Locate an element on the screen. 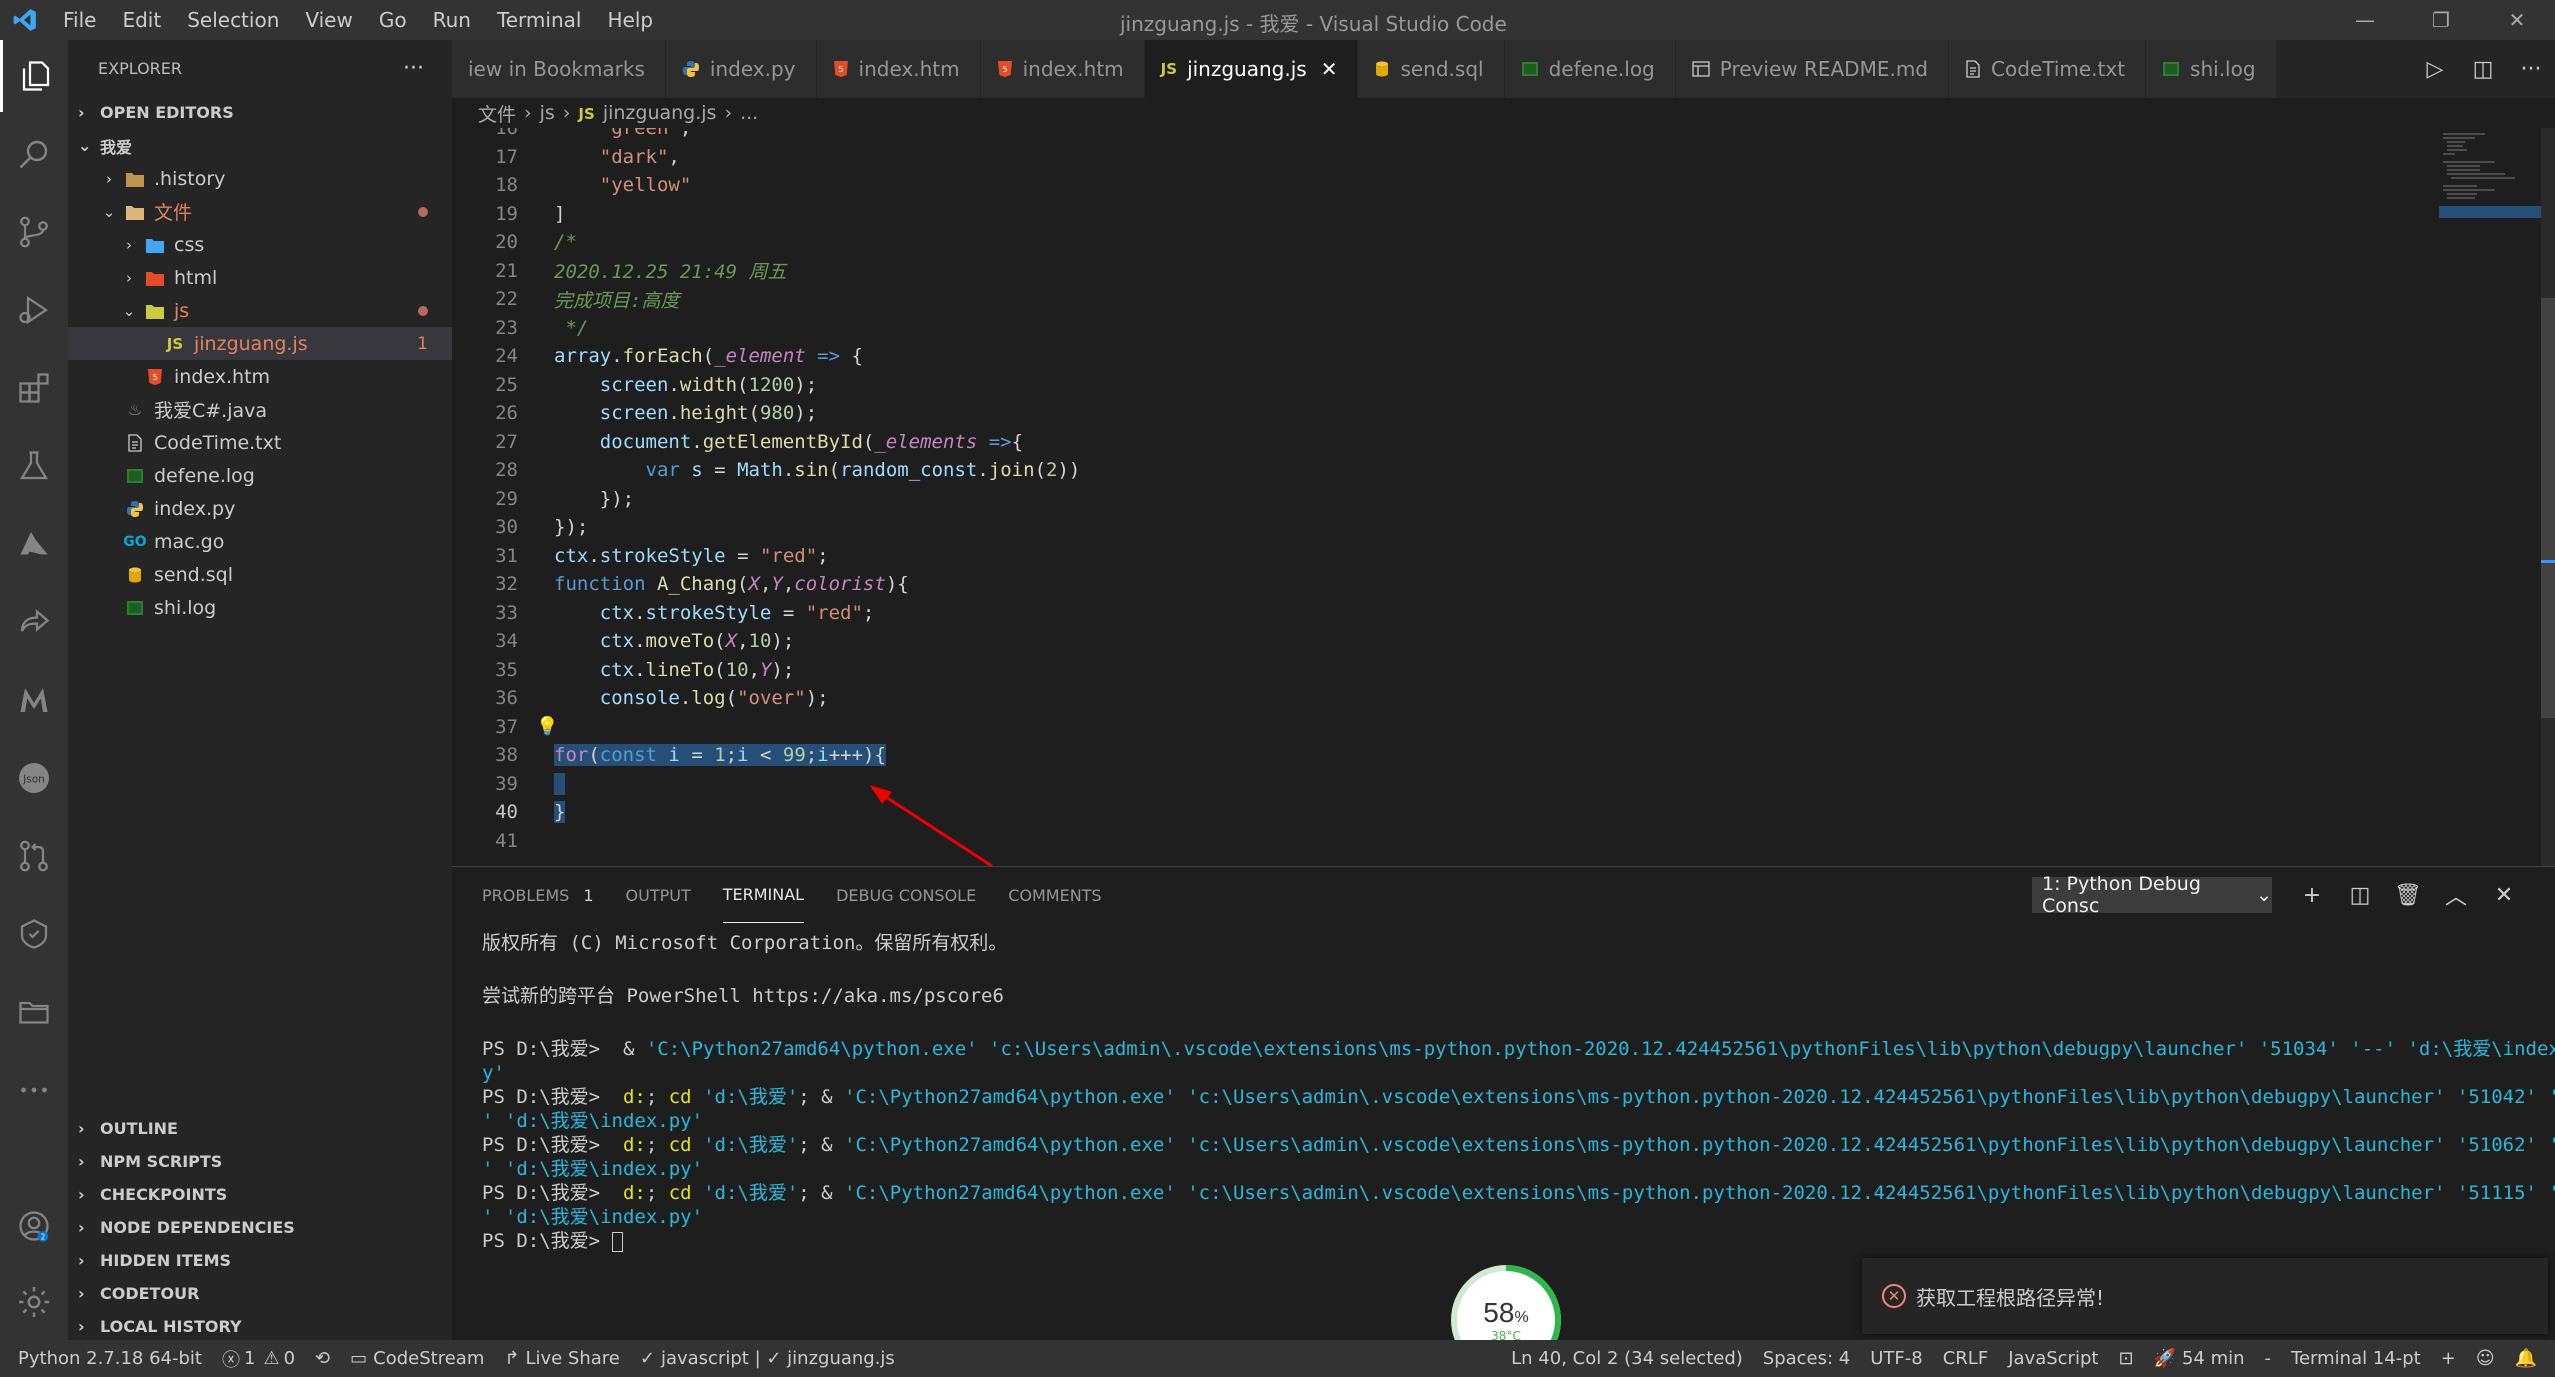  tree-item: ♨ 我爱C#.java is located at coordinates (260, 409).